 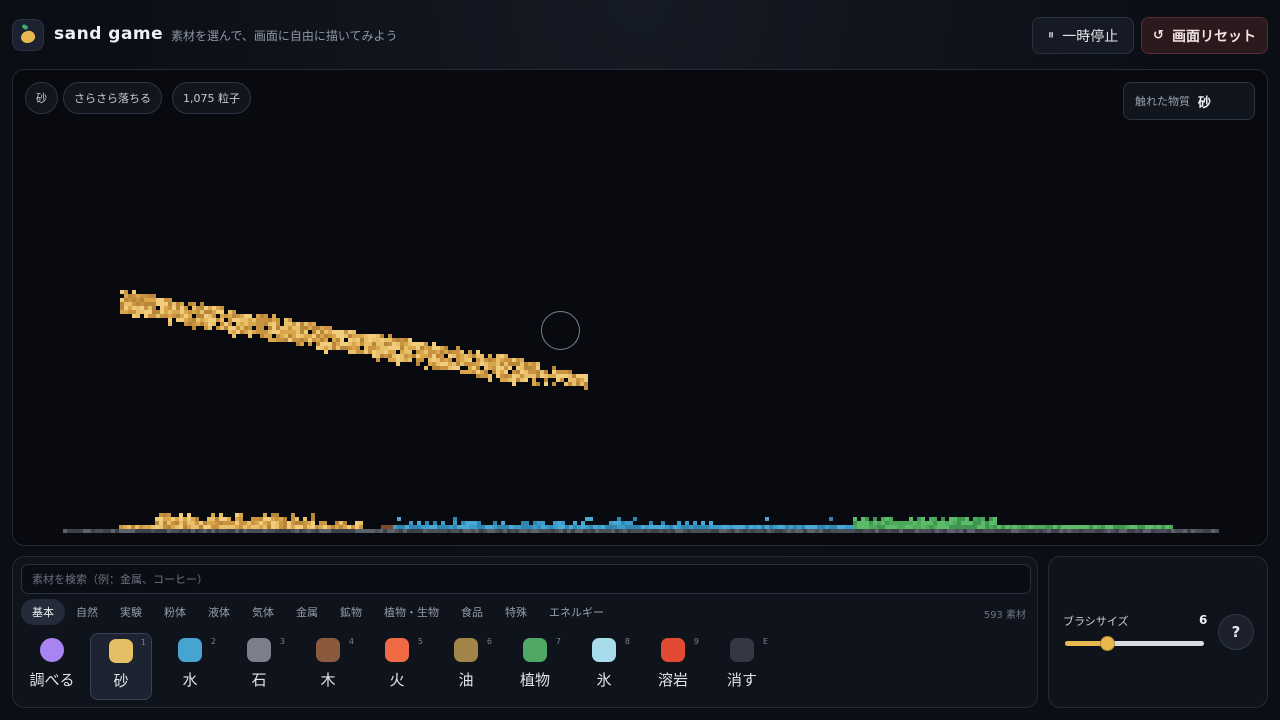 What do you see at coordinates (696, 641) in the screenshot?
I see `shortcut-key: 9` at bounding box center [696, 641].